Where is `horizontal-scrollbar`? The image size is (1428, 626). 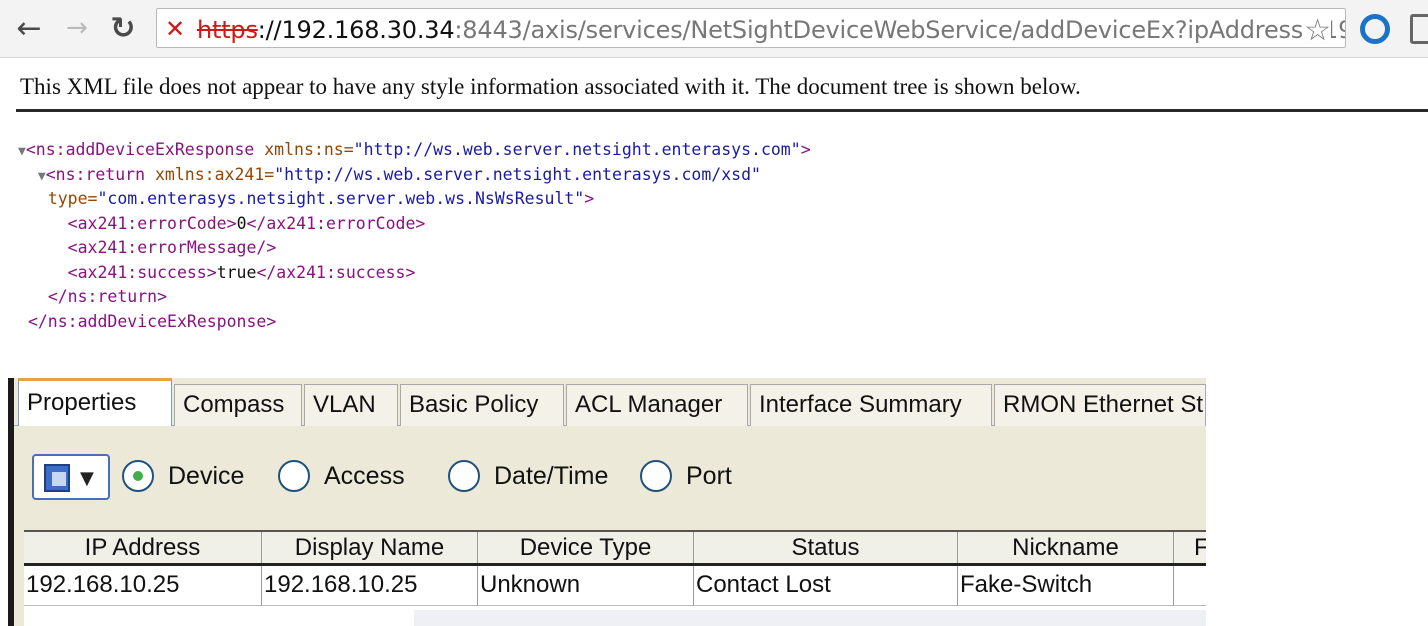
horizontal-scrollbar is located at coordinates (810, 618).